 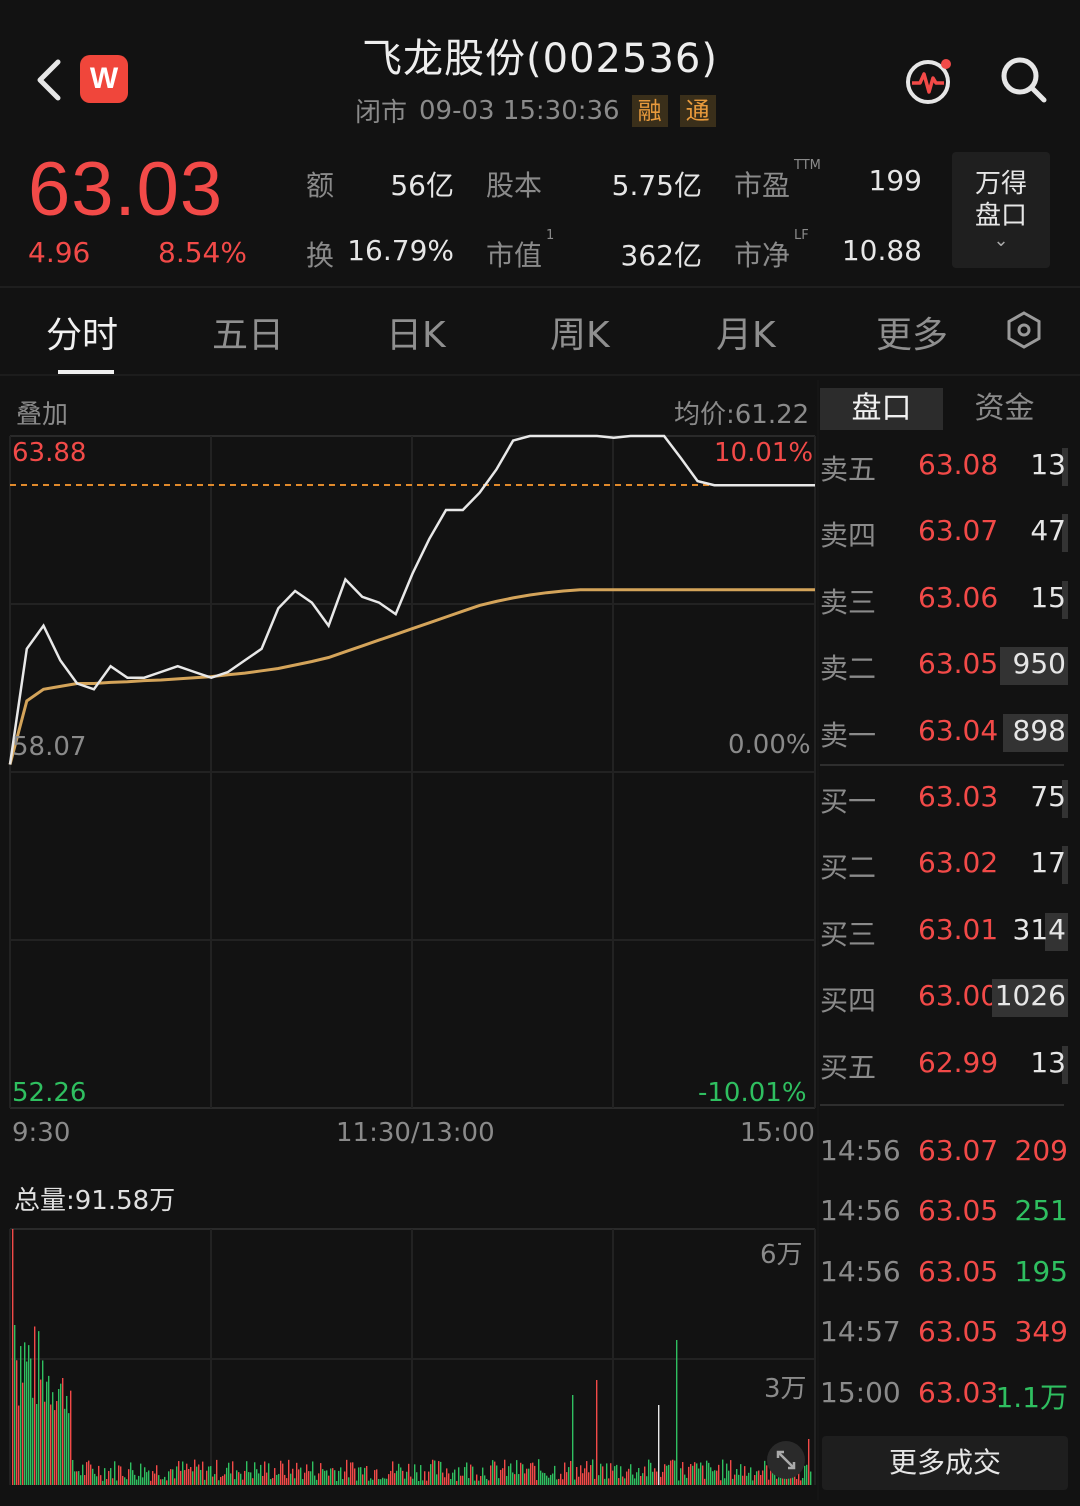 What do you see at coordinates (944, 667) in the screenshot?
I see `orderbook-row: 卖二 63.05 950` at bounding box center [944, 667].